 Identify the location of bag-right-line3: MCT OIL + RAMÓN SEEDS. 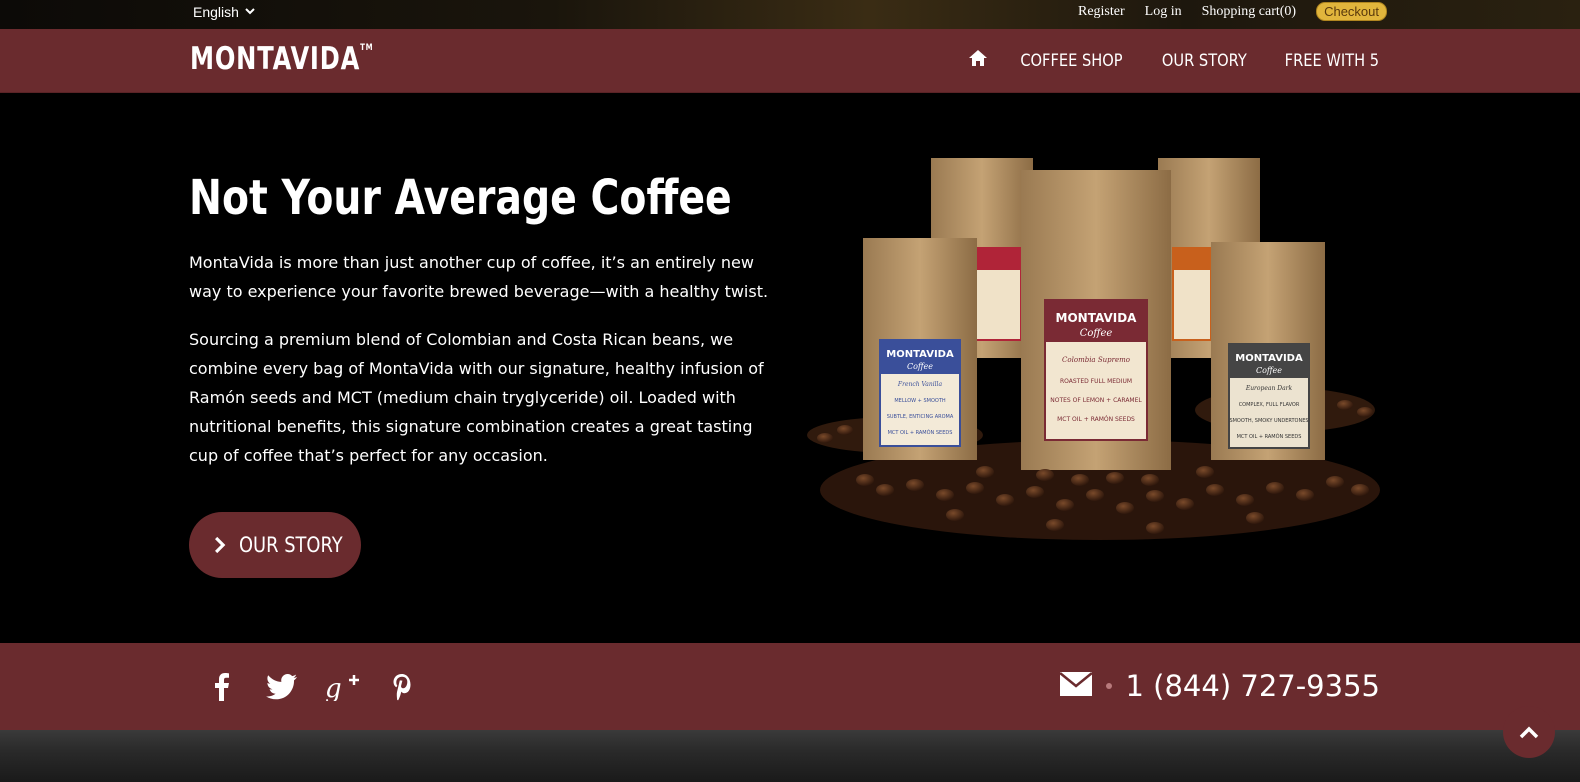
(1269, 436).